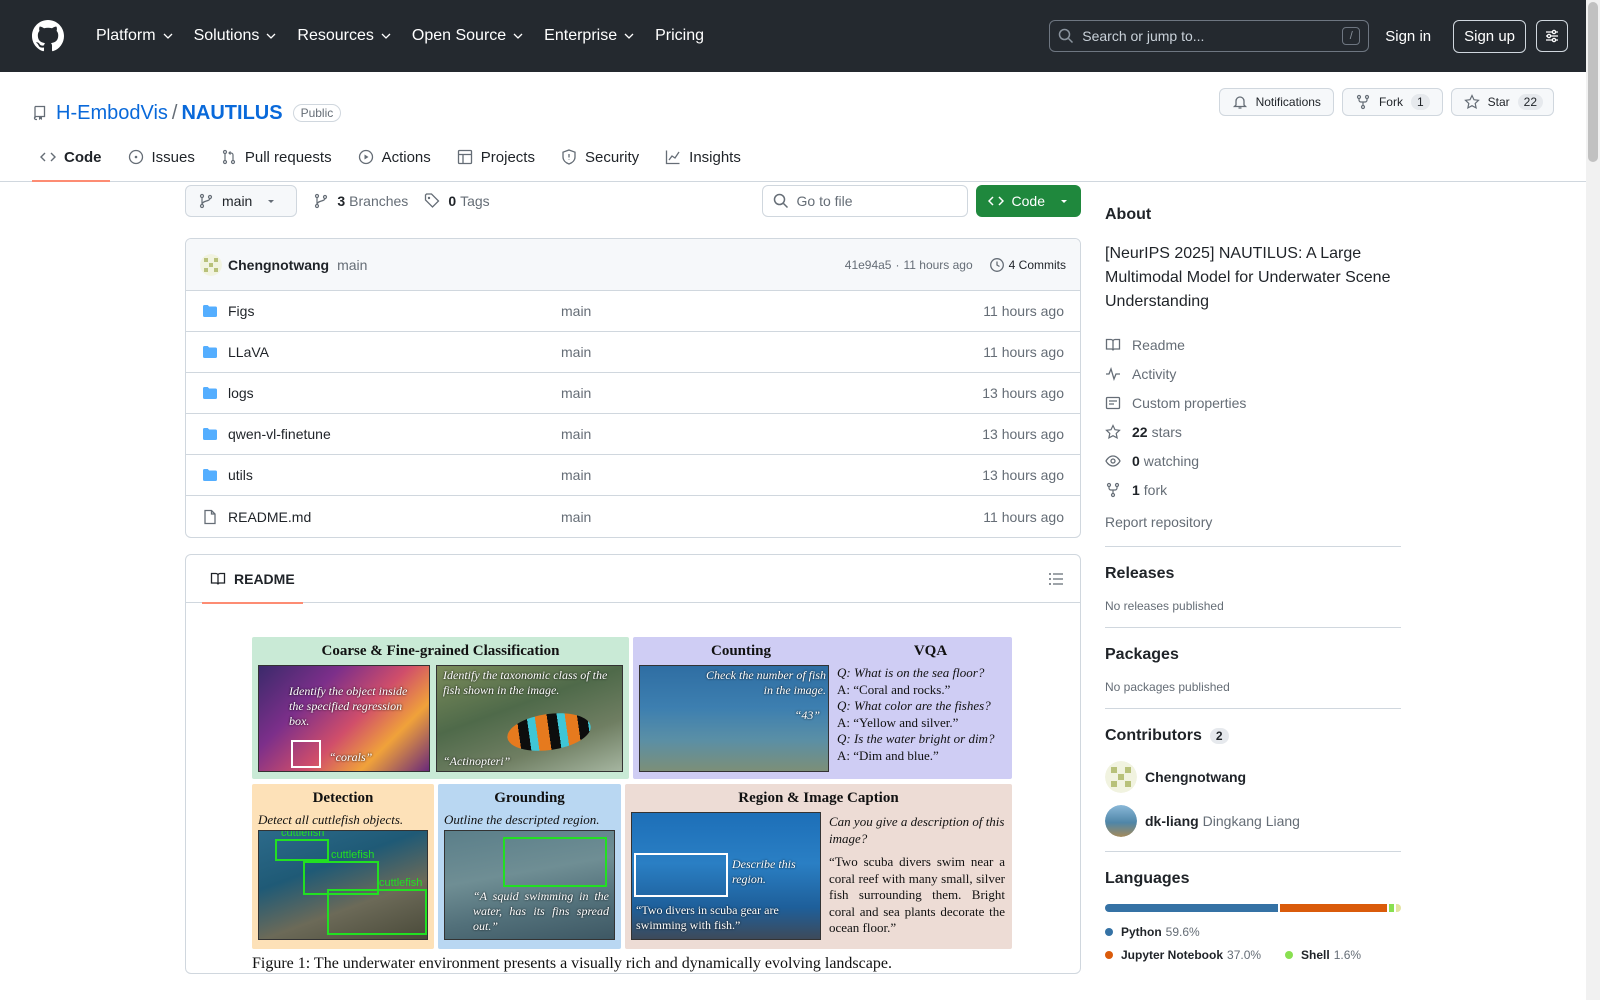 This screenshot has width=1600, height=1000. I want to click on commit-hash-link: 41e94a5, so click(868, 265).